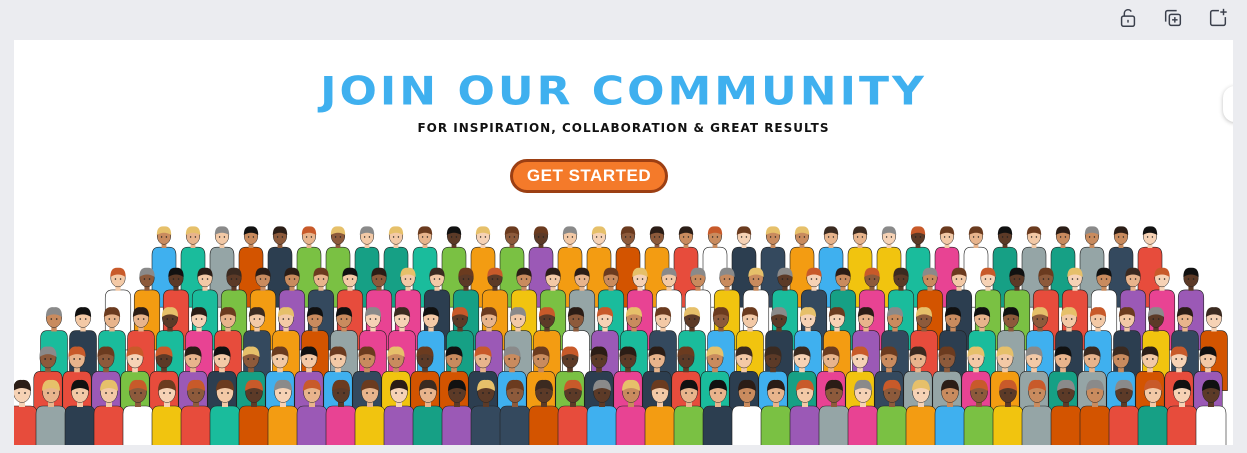 This screenshot has height=453, width=1247. I want to click on duplicate-page-button, so click(1172, 18).